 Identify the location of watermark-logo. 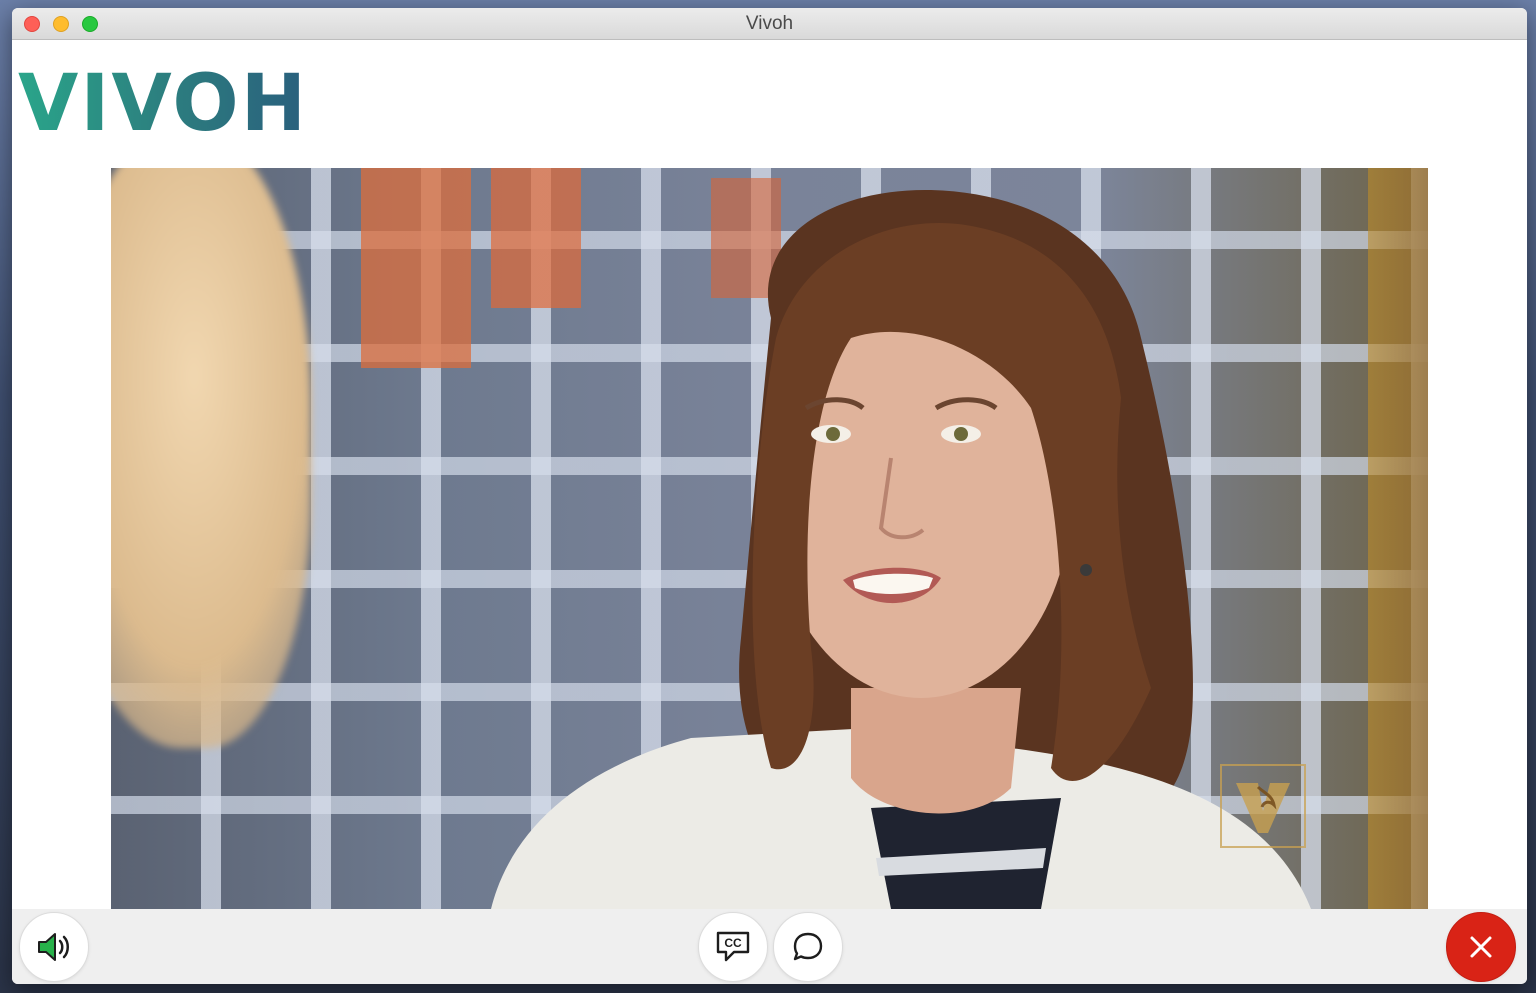
(1263, 806).